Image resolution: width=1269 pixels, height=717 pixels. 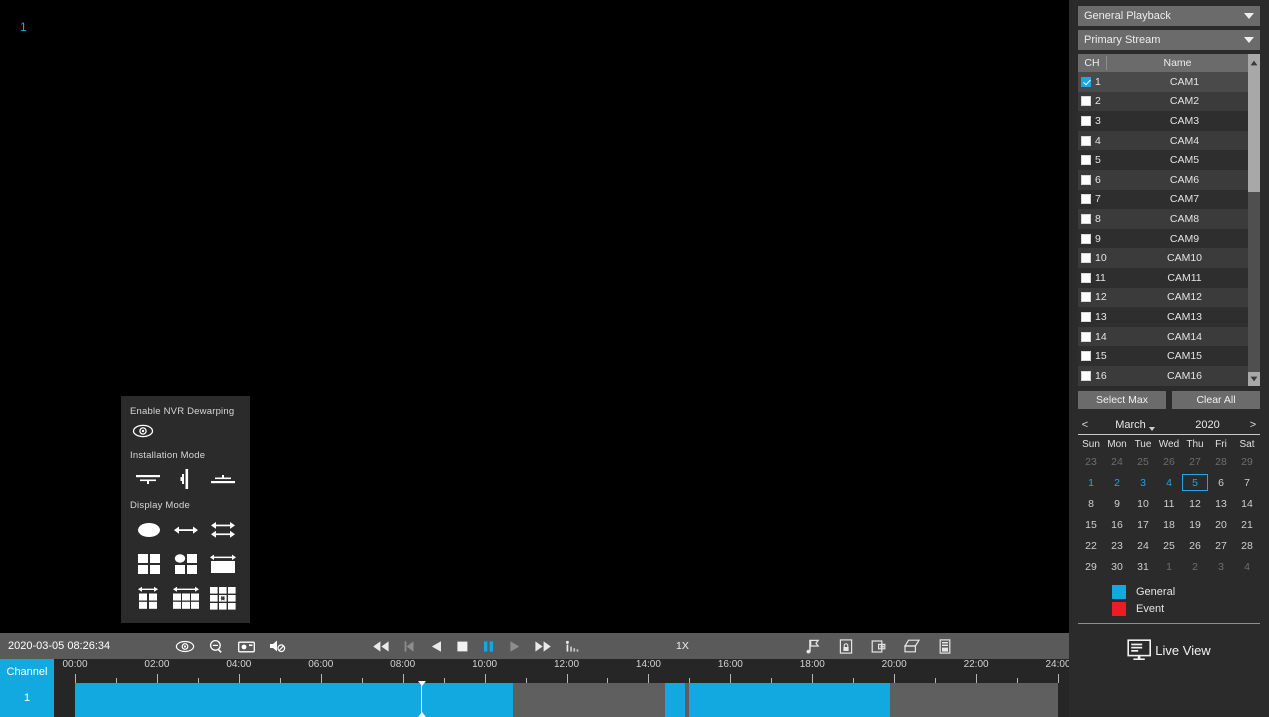 I want to click on select-max-button: Select Max, so click(x=1122, y=400).